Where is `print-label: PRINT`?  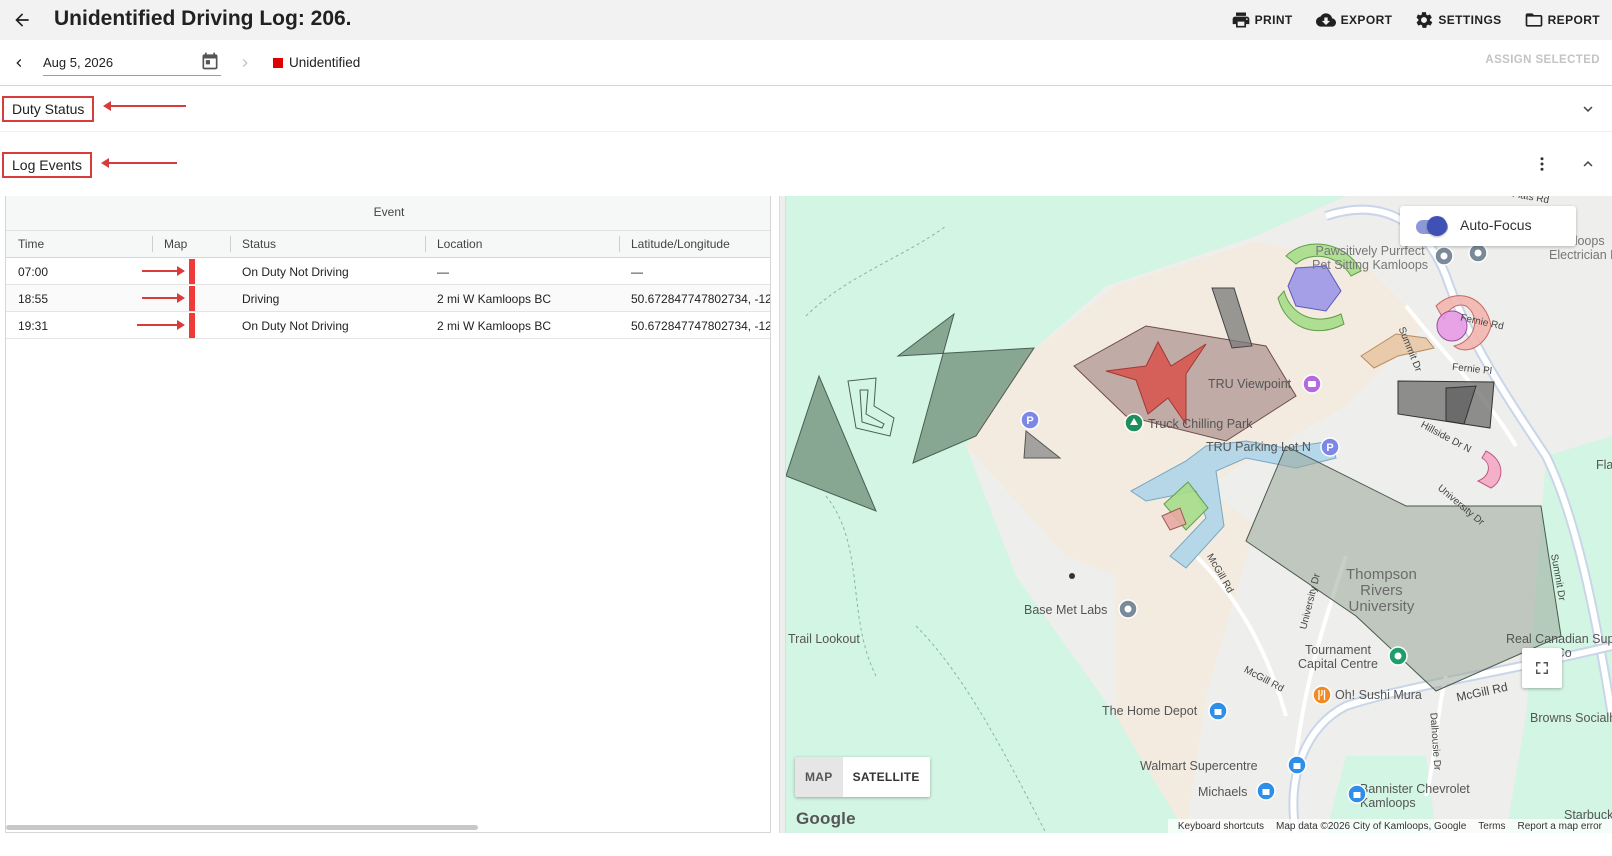 print-label: PRINT is located at coordinates (1273, 20).